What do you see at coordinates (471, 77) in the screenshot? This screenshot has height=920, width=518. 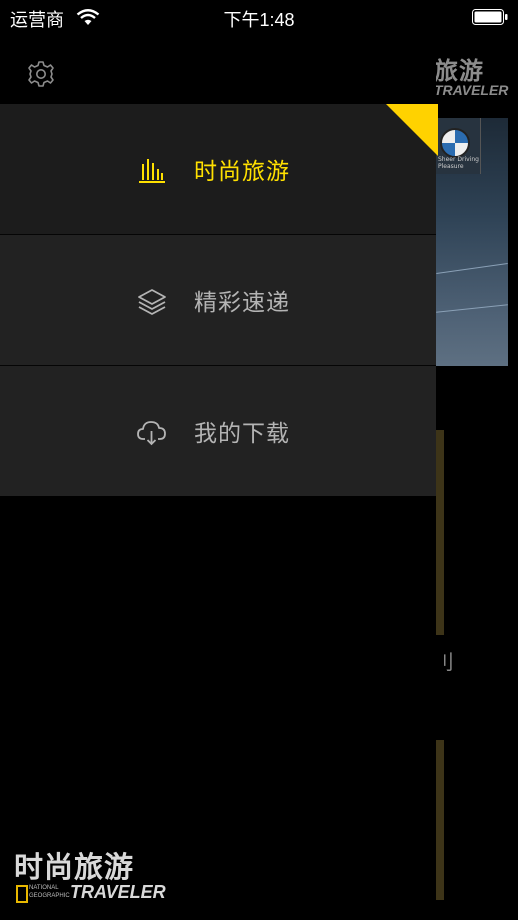 I see `background-brand-logo: 旅游 TRAVELER` at bounding box center [471, 77].